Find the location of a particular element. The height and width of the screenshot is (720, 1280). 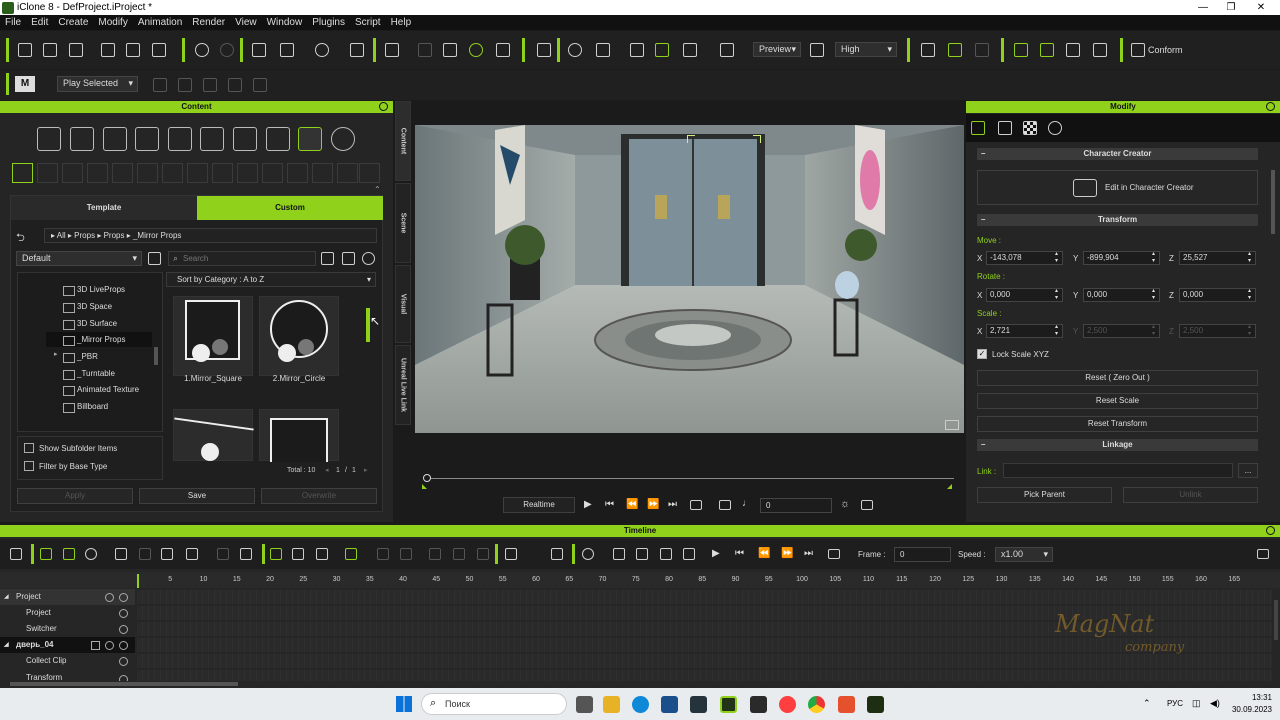

timeline-h-scrollbar is located at coordinates (124, 684).